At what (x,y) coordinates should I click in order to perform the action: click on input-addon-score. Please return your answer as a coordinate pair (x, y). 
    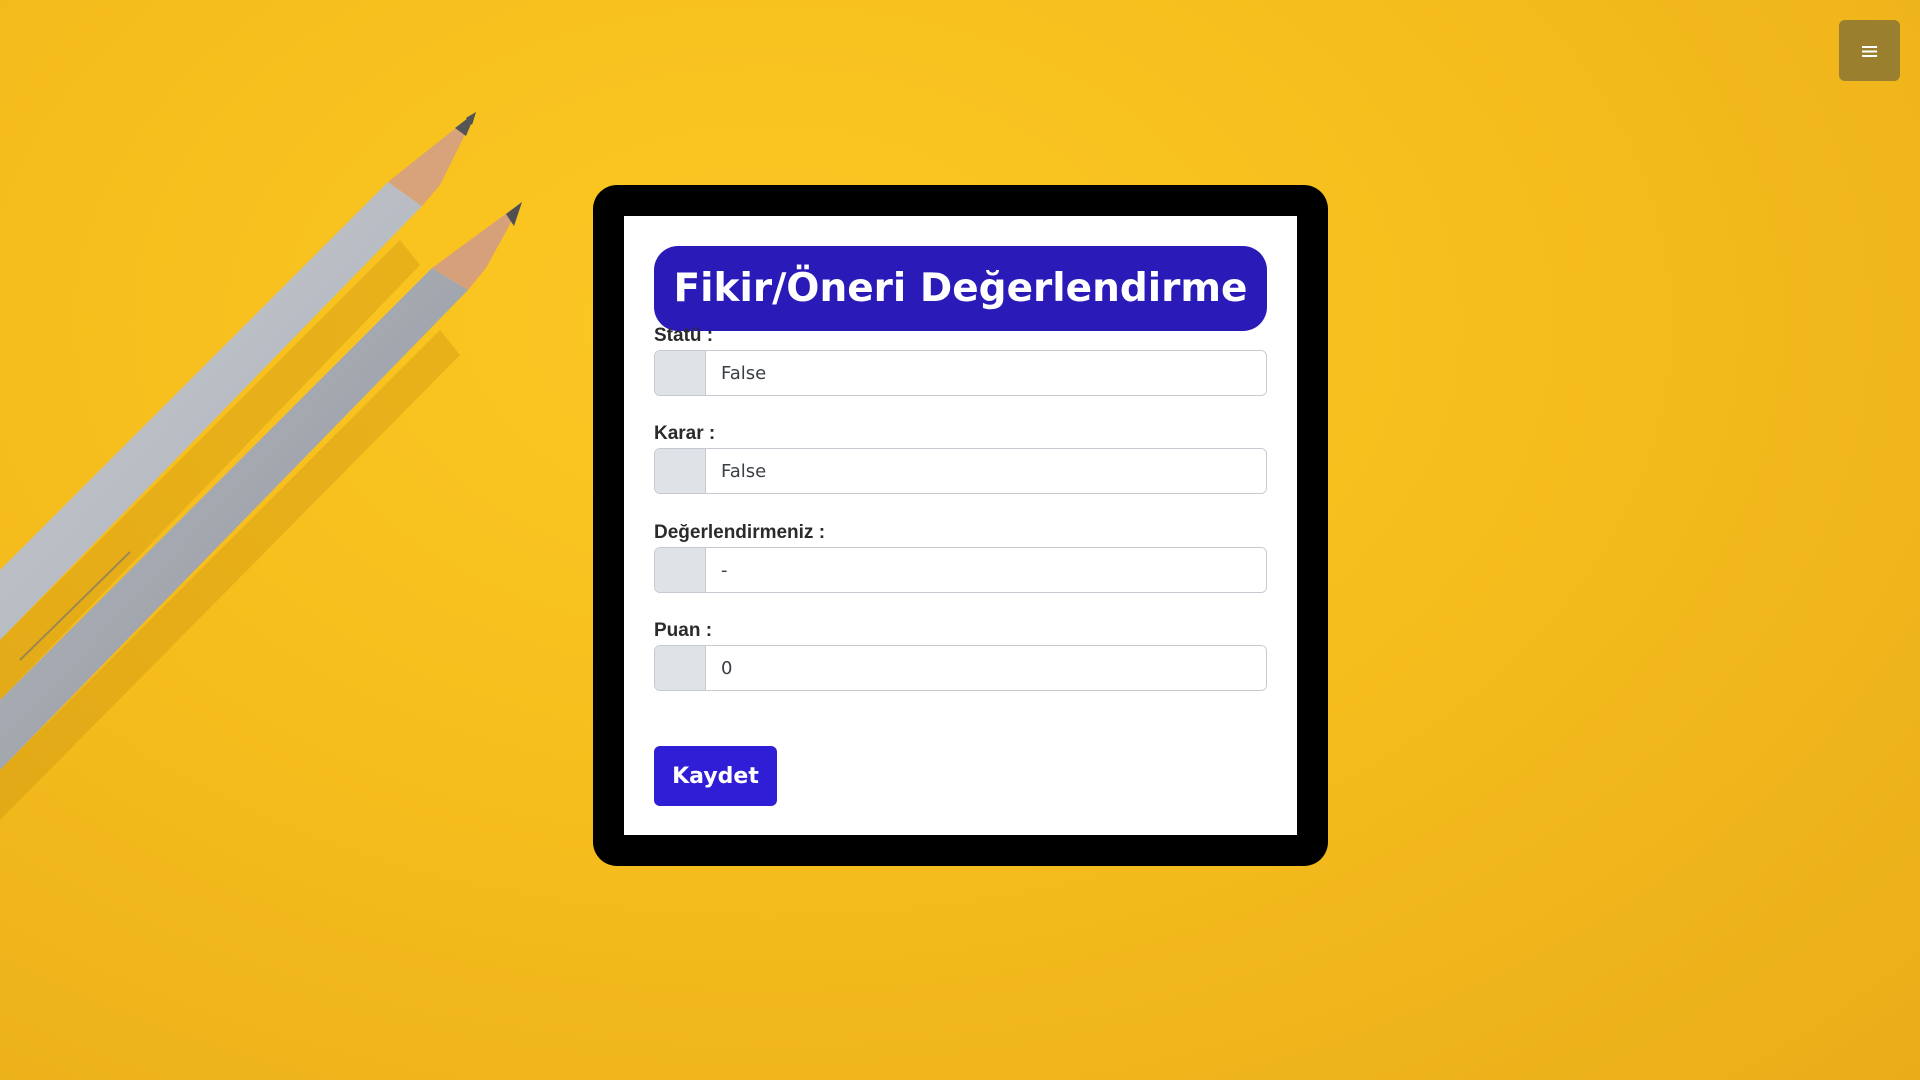
    Looking at the image, I should click on (680, 668).